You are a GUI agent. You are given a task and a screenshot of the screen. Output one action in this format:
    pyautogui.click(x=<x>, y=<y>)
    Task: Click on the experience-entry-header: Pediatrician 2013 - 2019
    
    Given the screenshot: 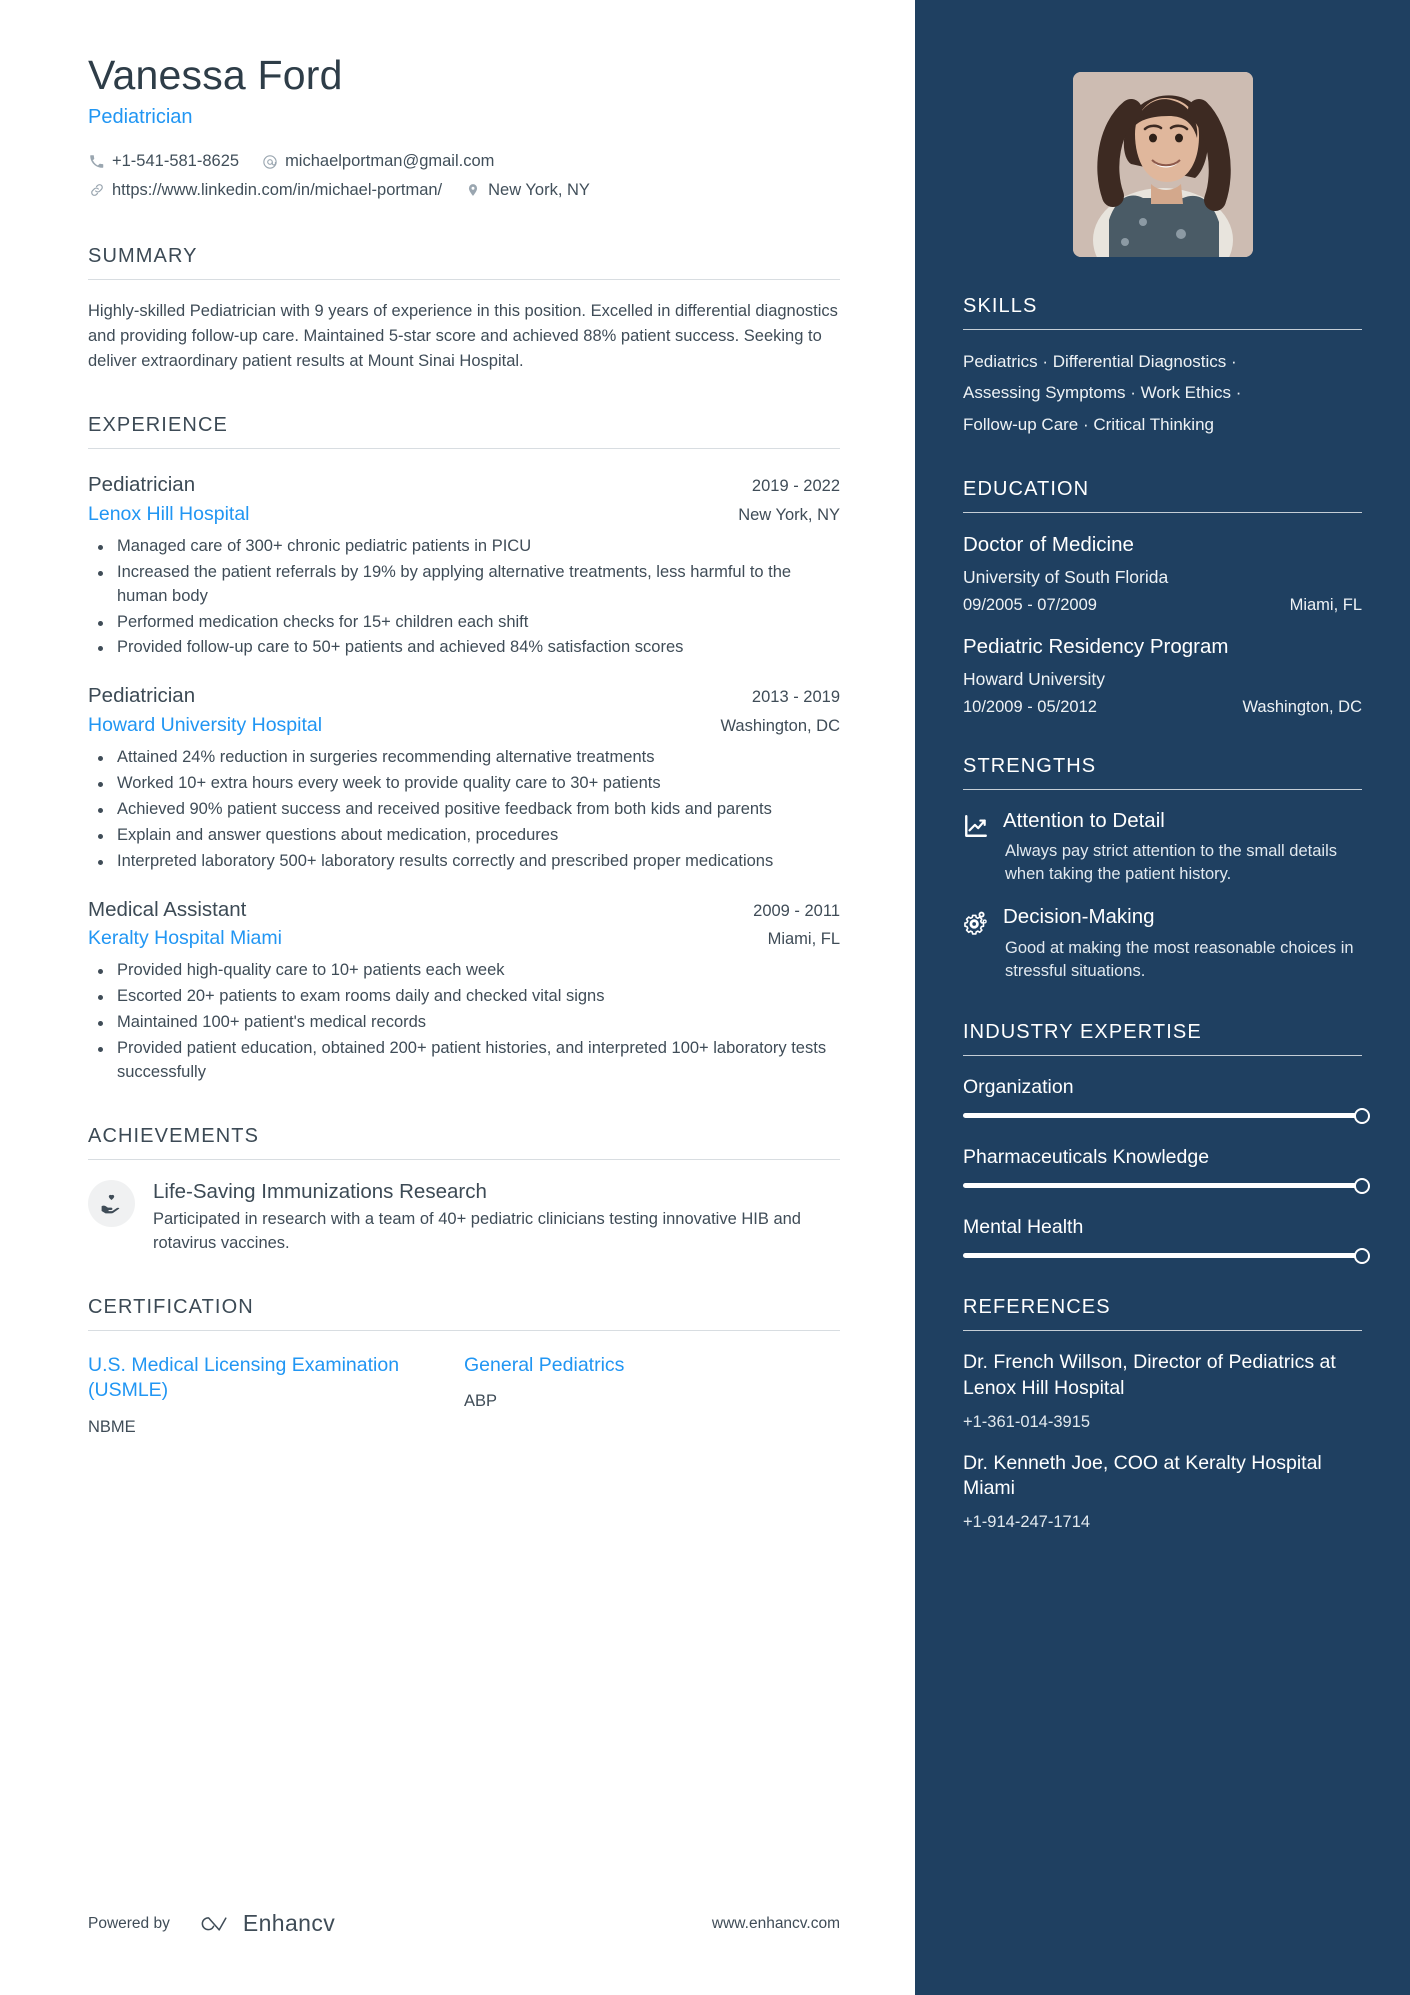 What is the action you would take?
    pyautogui.click(x=464, y=696)
    